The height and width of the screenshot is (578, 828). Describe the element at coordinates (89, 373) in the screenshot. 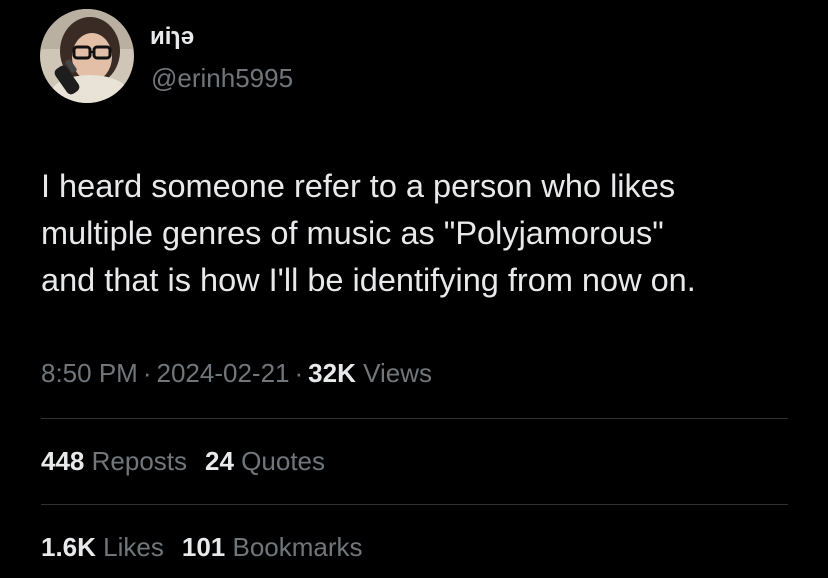

I see `tweet-time: 8:50 PM` at that location.